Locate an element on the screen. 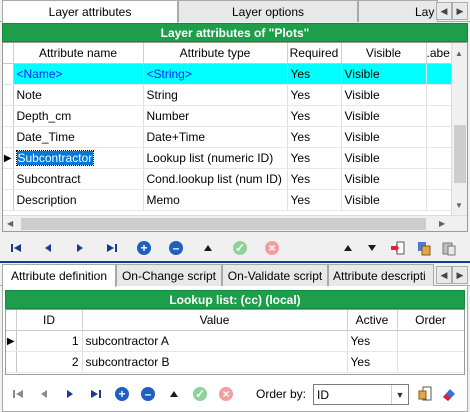 Image resolution: width=470 pixels, height=412 pixels. cell-attribute-name: Description is located at coordinates (78, 200).